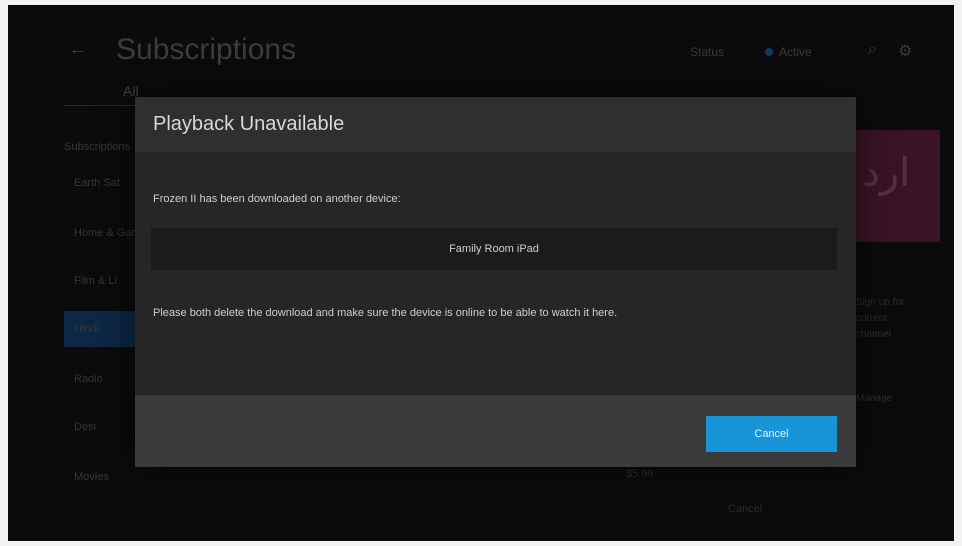 This screenshot has height=546, width=962. Describe the element at coordinates (85, 427) in the screenshot. I see `list-item: Desi` at that location.